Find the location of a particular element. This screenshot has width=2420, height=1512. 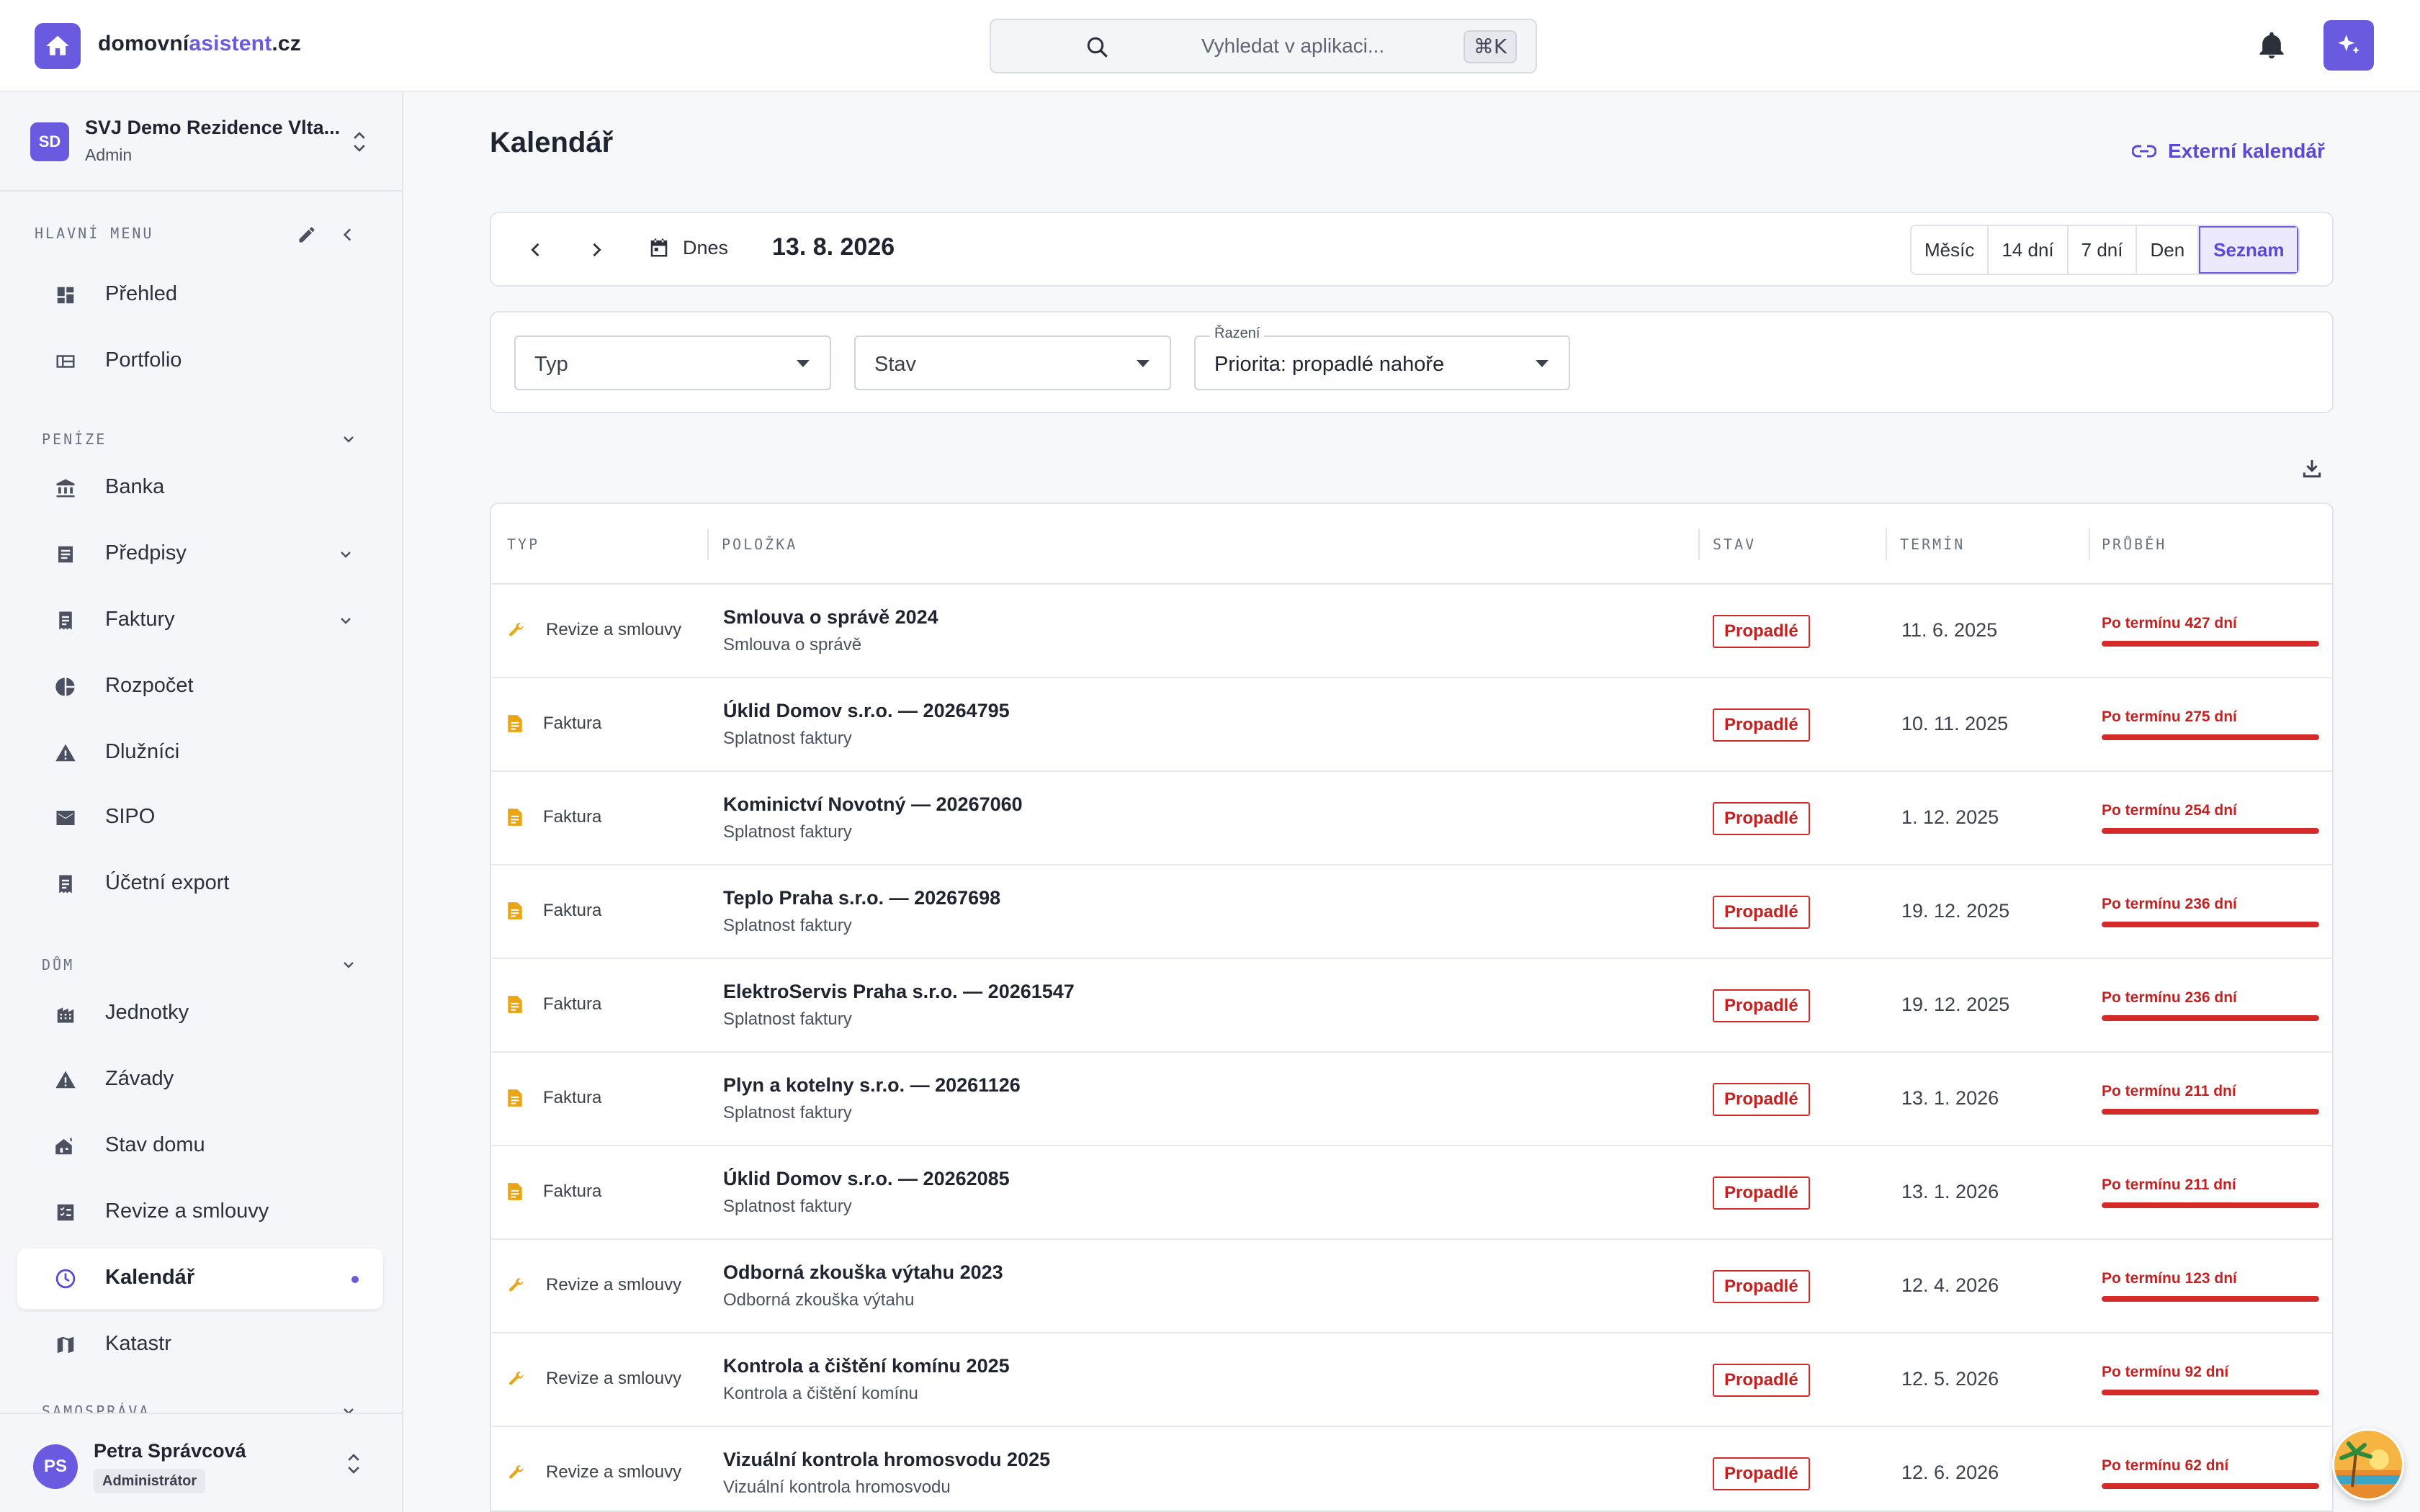

sidebar-item-label: Přehled is located at coordinates (141, 293).